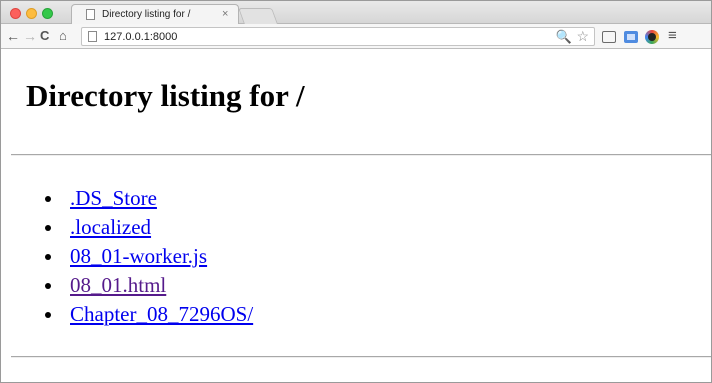  I want to click on close-tab-icon: ×, so click(225, 14).